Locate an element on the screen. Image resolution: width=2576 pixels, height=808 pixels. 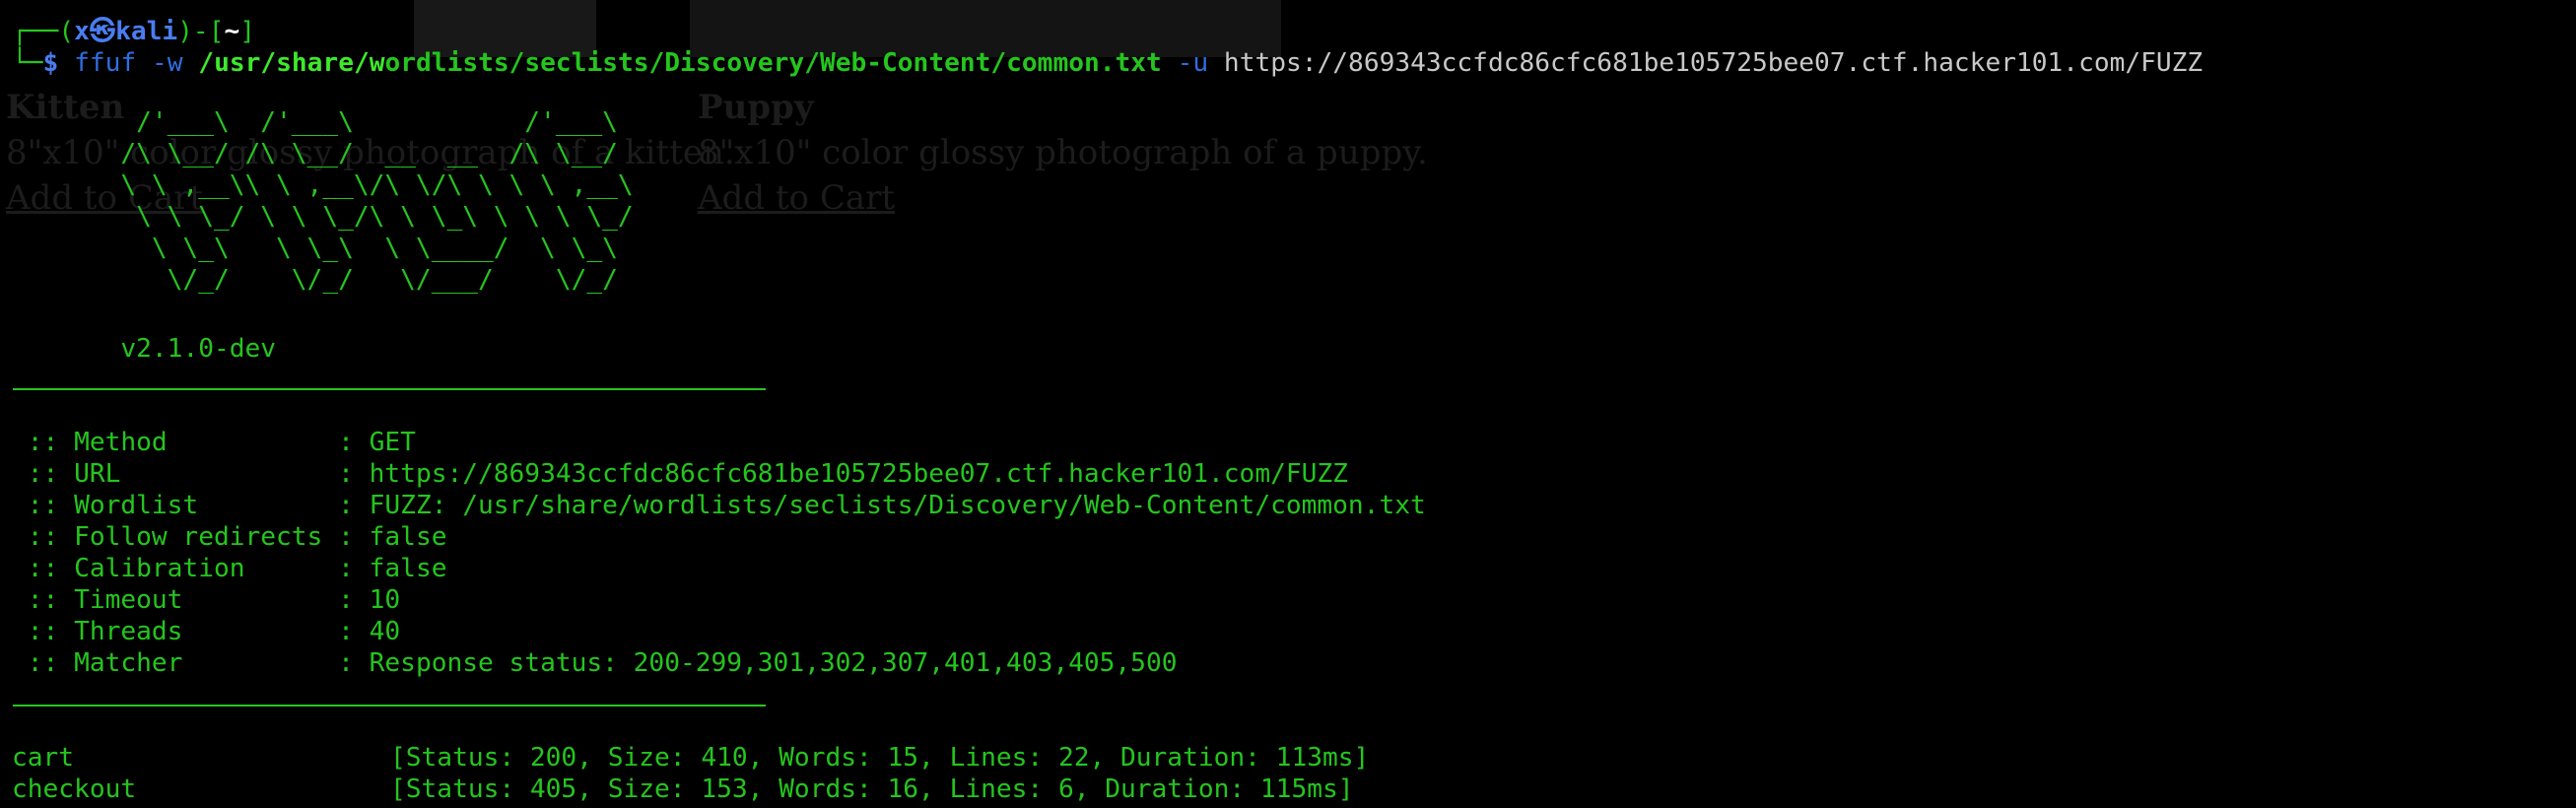
ffuf-version: v2.1.0-dev is located at coordinates (198, 349).